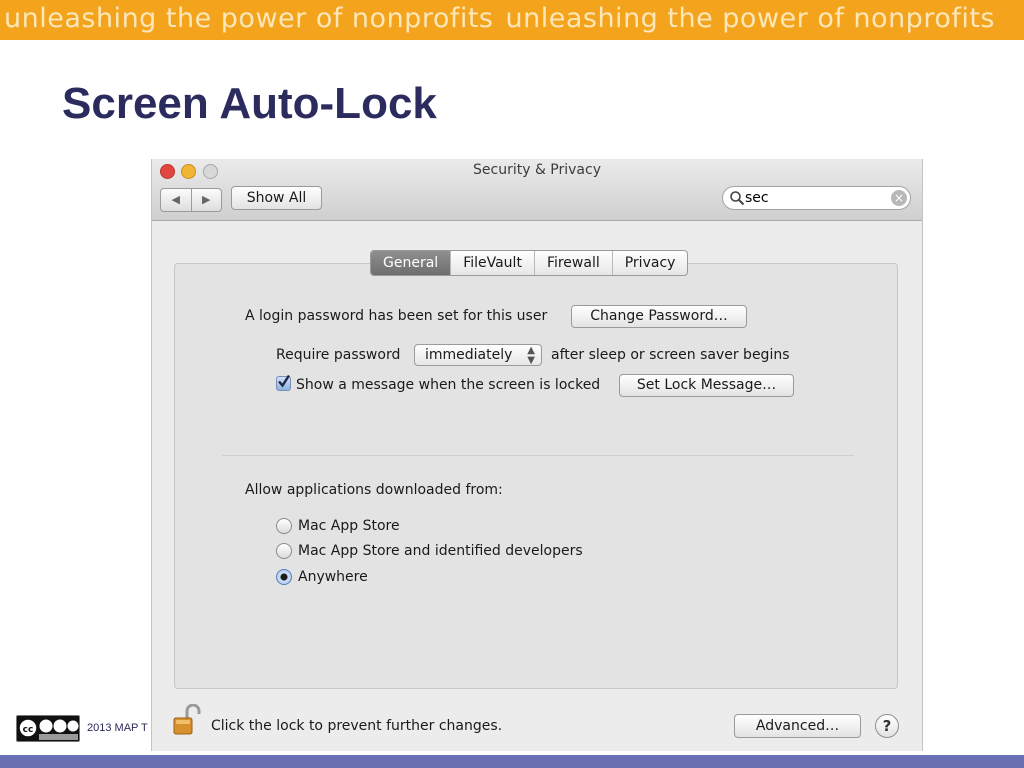  What do you see at coordinates (187, 720) in the screenshot?
I see `unlocked-padlock-icon` at bounding box center [187, 720].